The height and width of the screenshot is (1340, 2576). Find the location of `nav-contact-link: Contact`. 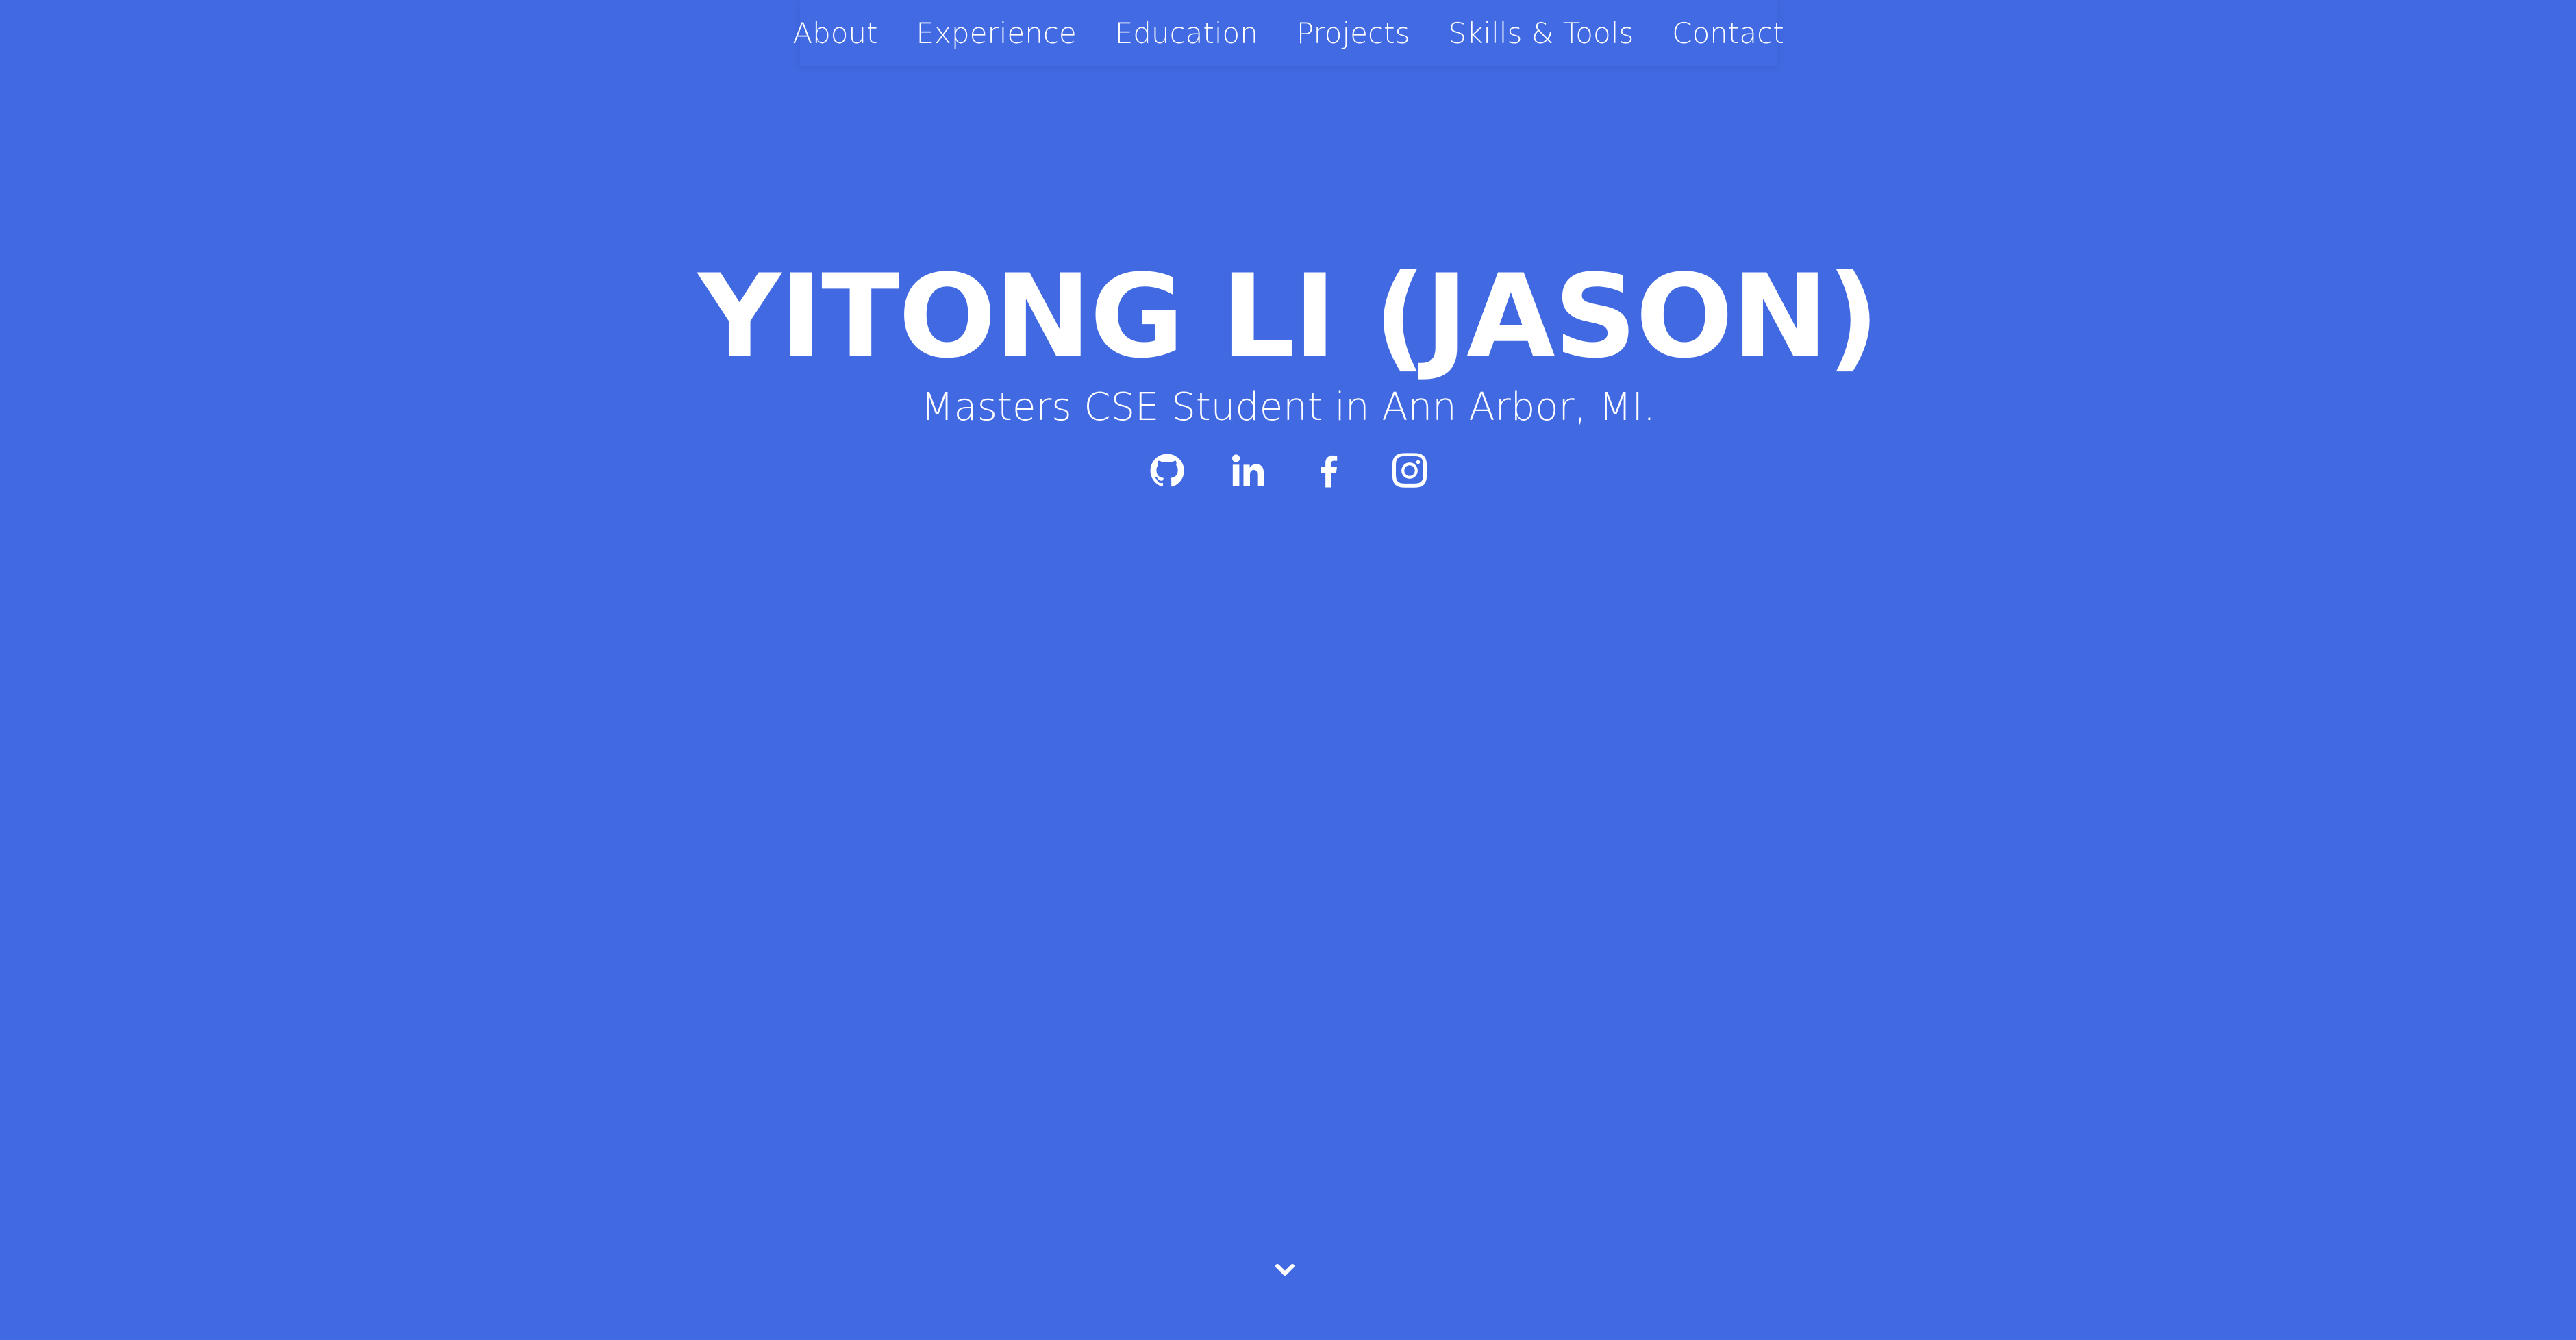

nav-contact-link: Contact is located at coordinates (1728, 33).